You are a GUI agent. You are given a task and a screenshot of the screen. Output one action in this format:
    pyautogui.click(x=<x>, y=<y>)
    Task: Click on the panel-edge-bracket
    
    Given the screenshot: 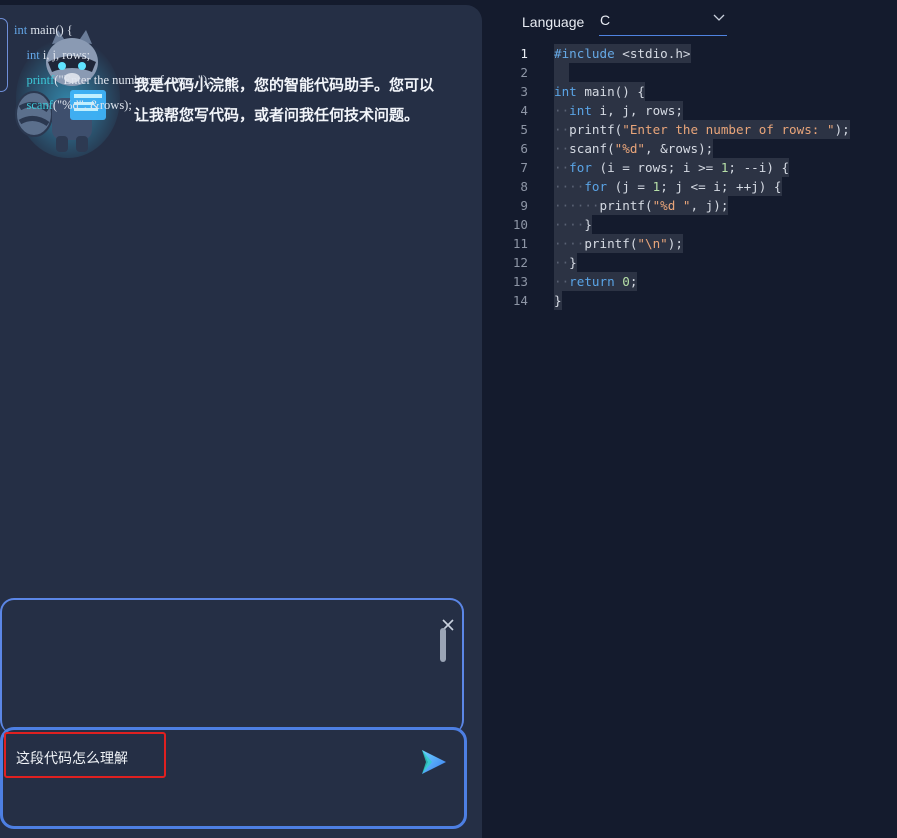 What is the action you would take?
    pyautogui.click(x=4, y=55)
    